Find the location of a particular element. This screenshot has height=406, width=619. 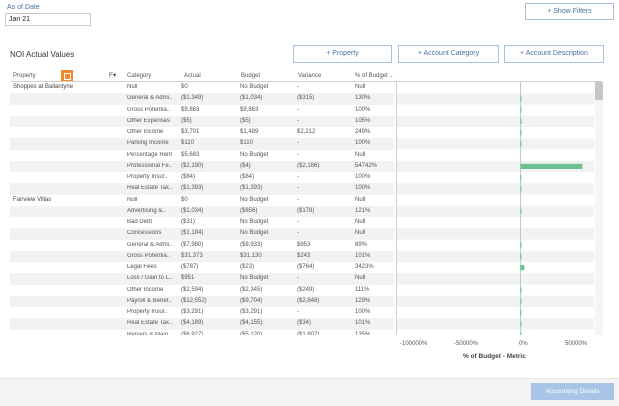

cell-pct: 111% is located at coordinates (362, 289).